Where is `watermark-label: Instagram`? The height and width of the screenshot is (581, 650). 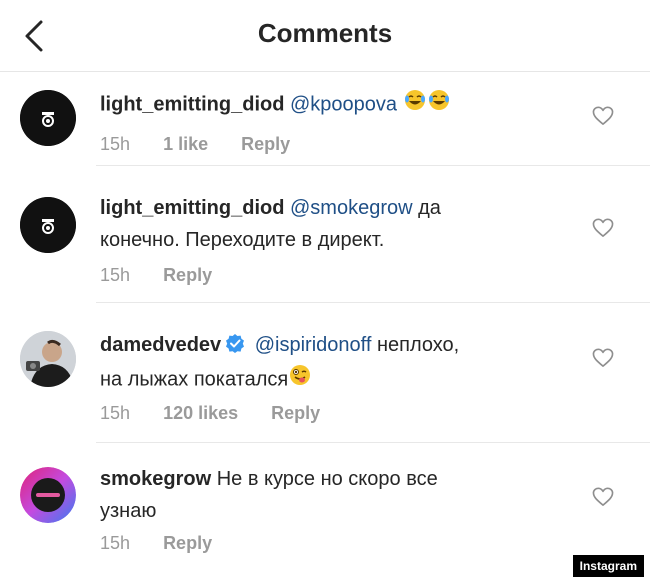 watermark-label: Instagram is located at coordinates (608, 566).